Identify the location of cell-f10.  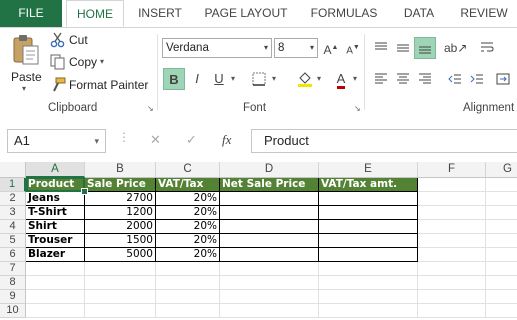
(452, 311).